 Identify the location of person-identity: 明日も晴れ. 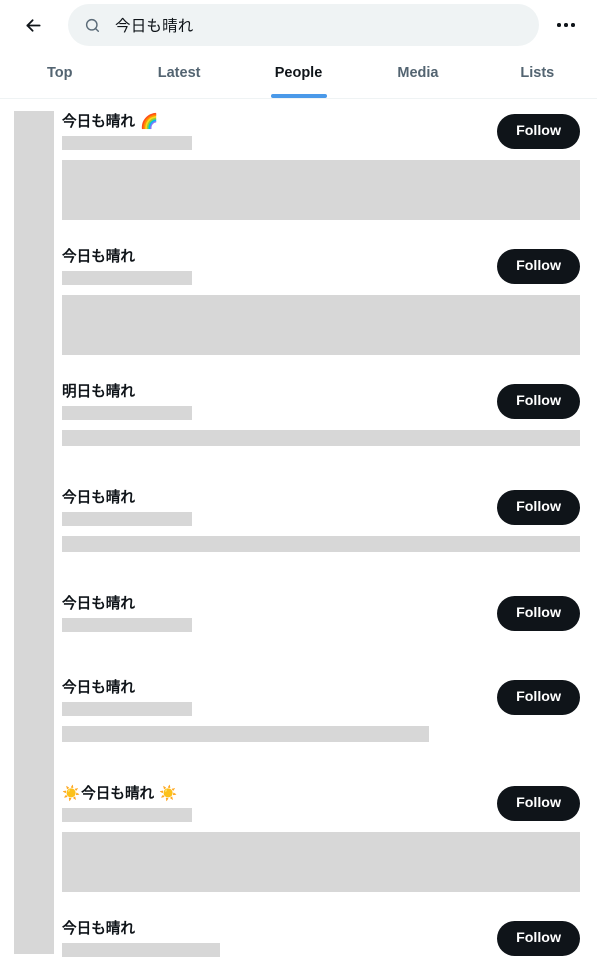
(274, 401).